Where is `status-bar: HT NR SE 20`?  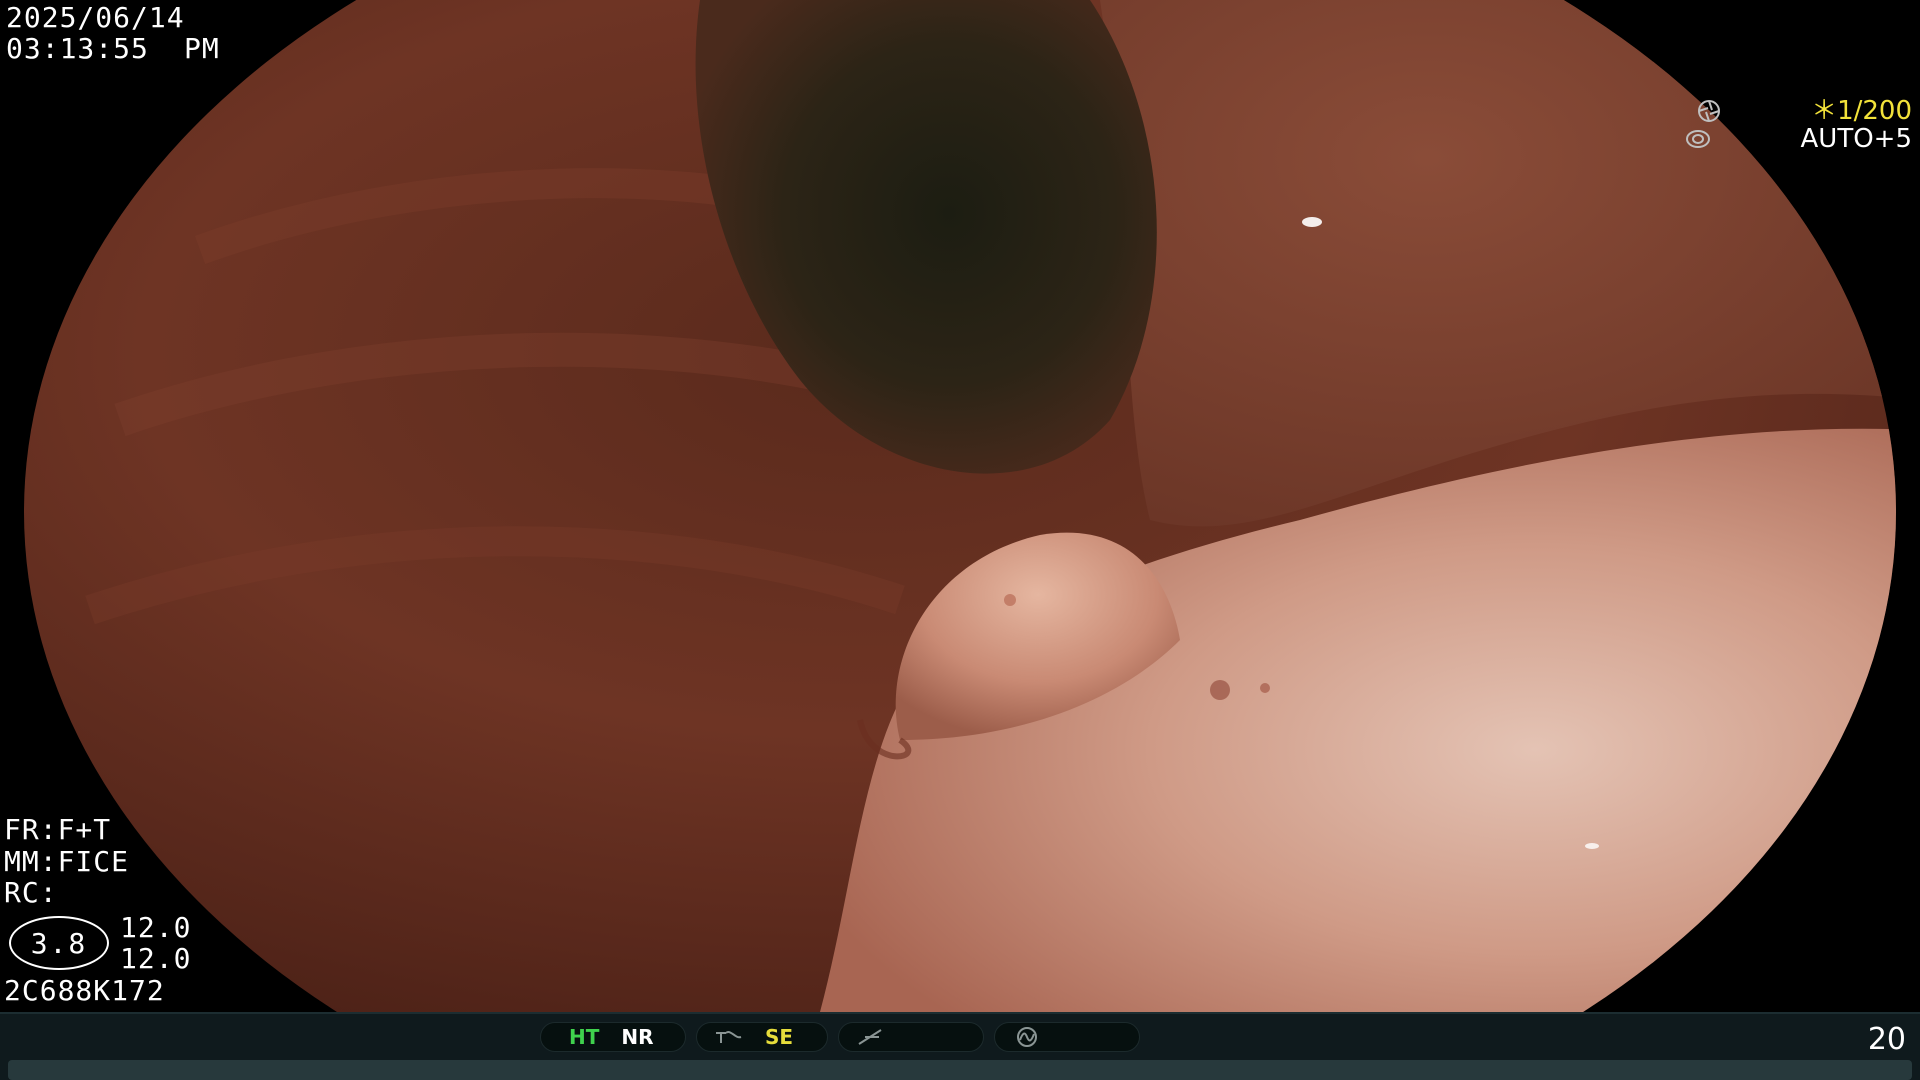 status-bar: HT NR SE 20 is located at coordinates (960, 1046).